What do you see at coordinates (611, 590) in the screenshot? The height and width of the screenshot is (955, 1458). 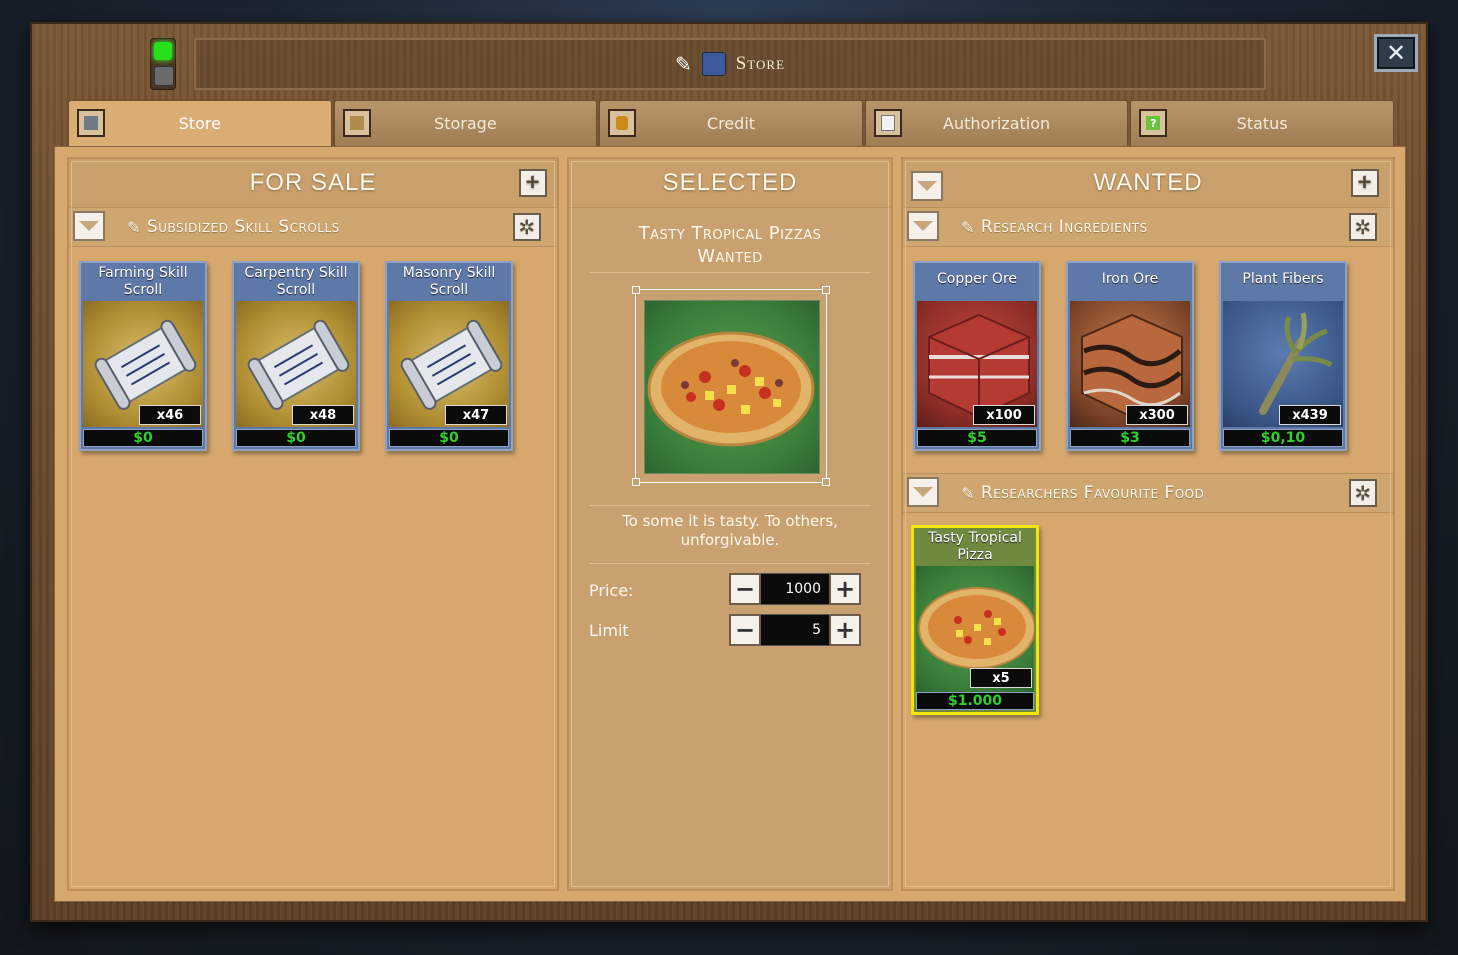 I see `price-label: Price:` at bounding box center [611, 590].